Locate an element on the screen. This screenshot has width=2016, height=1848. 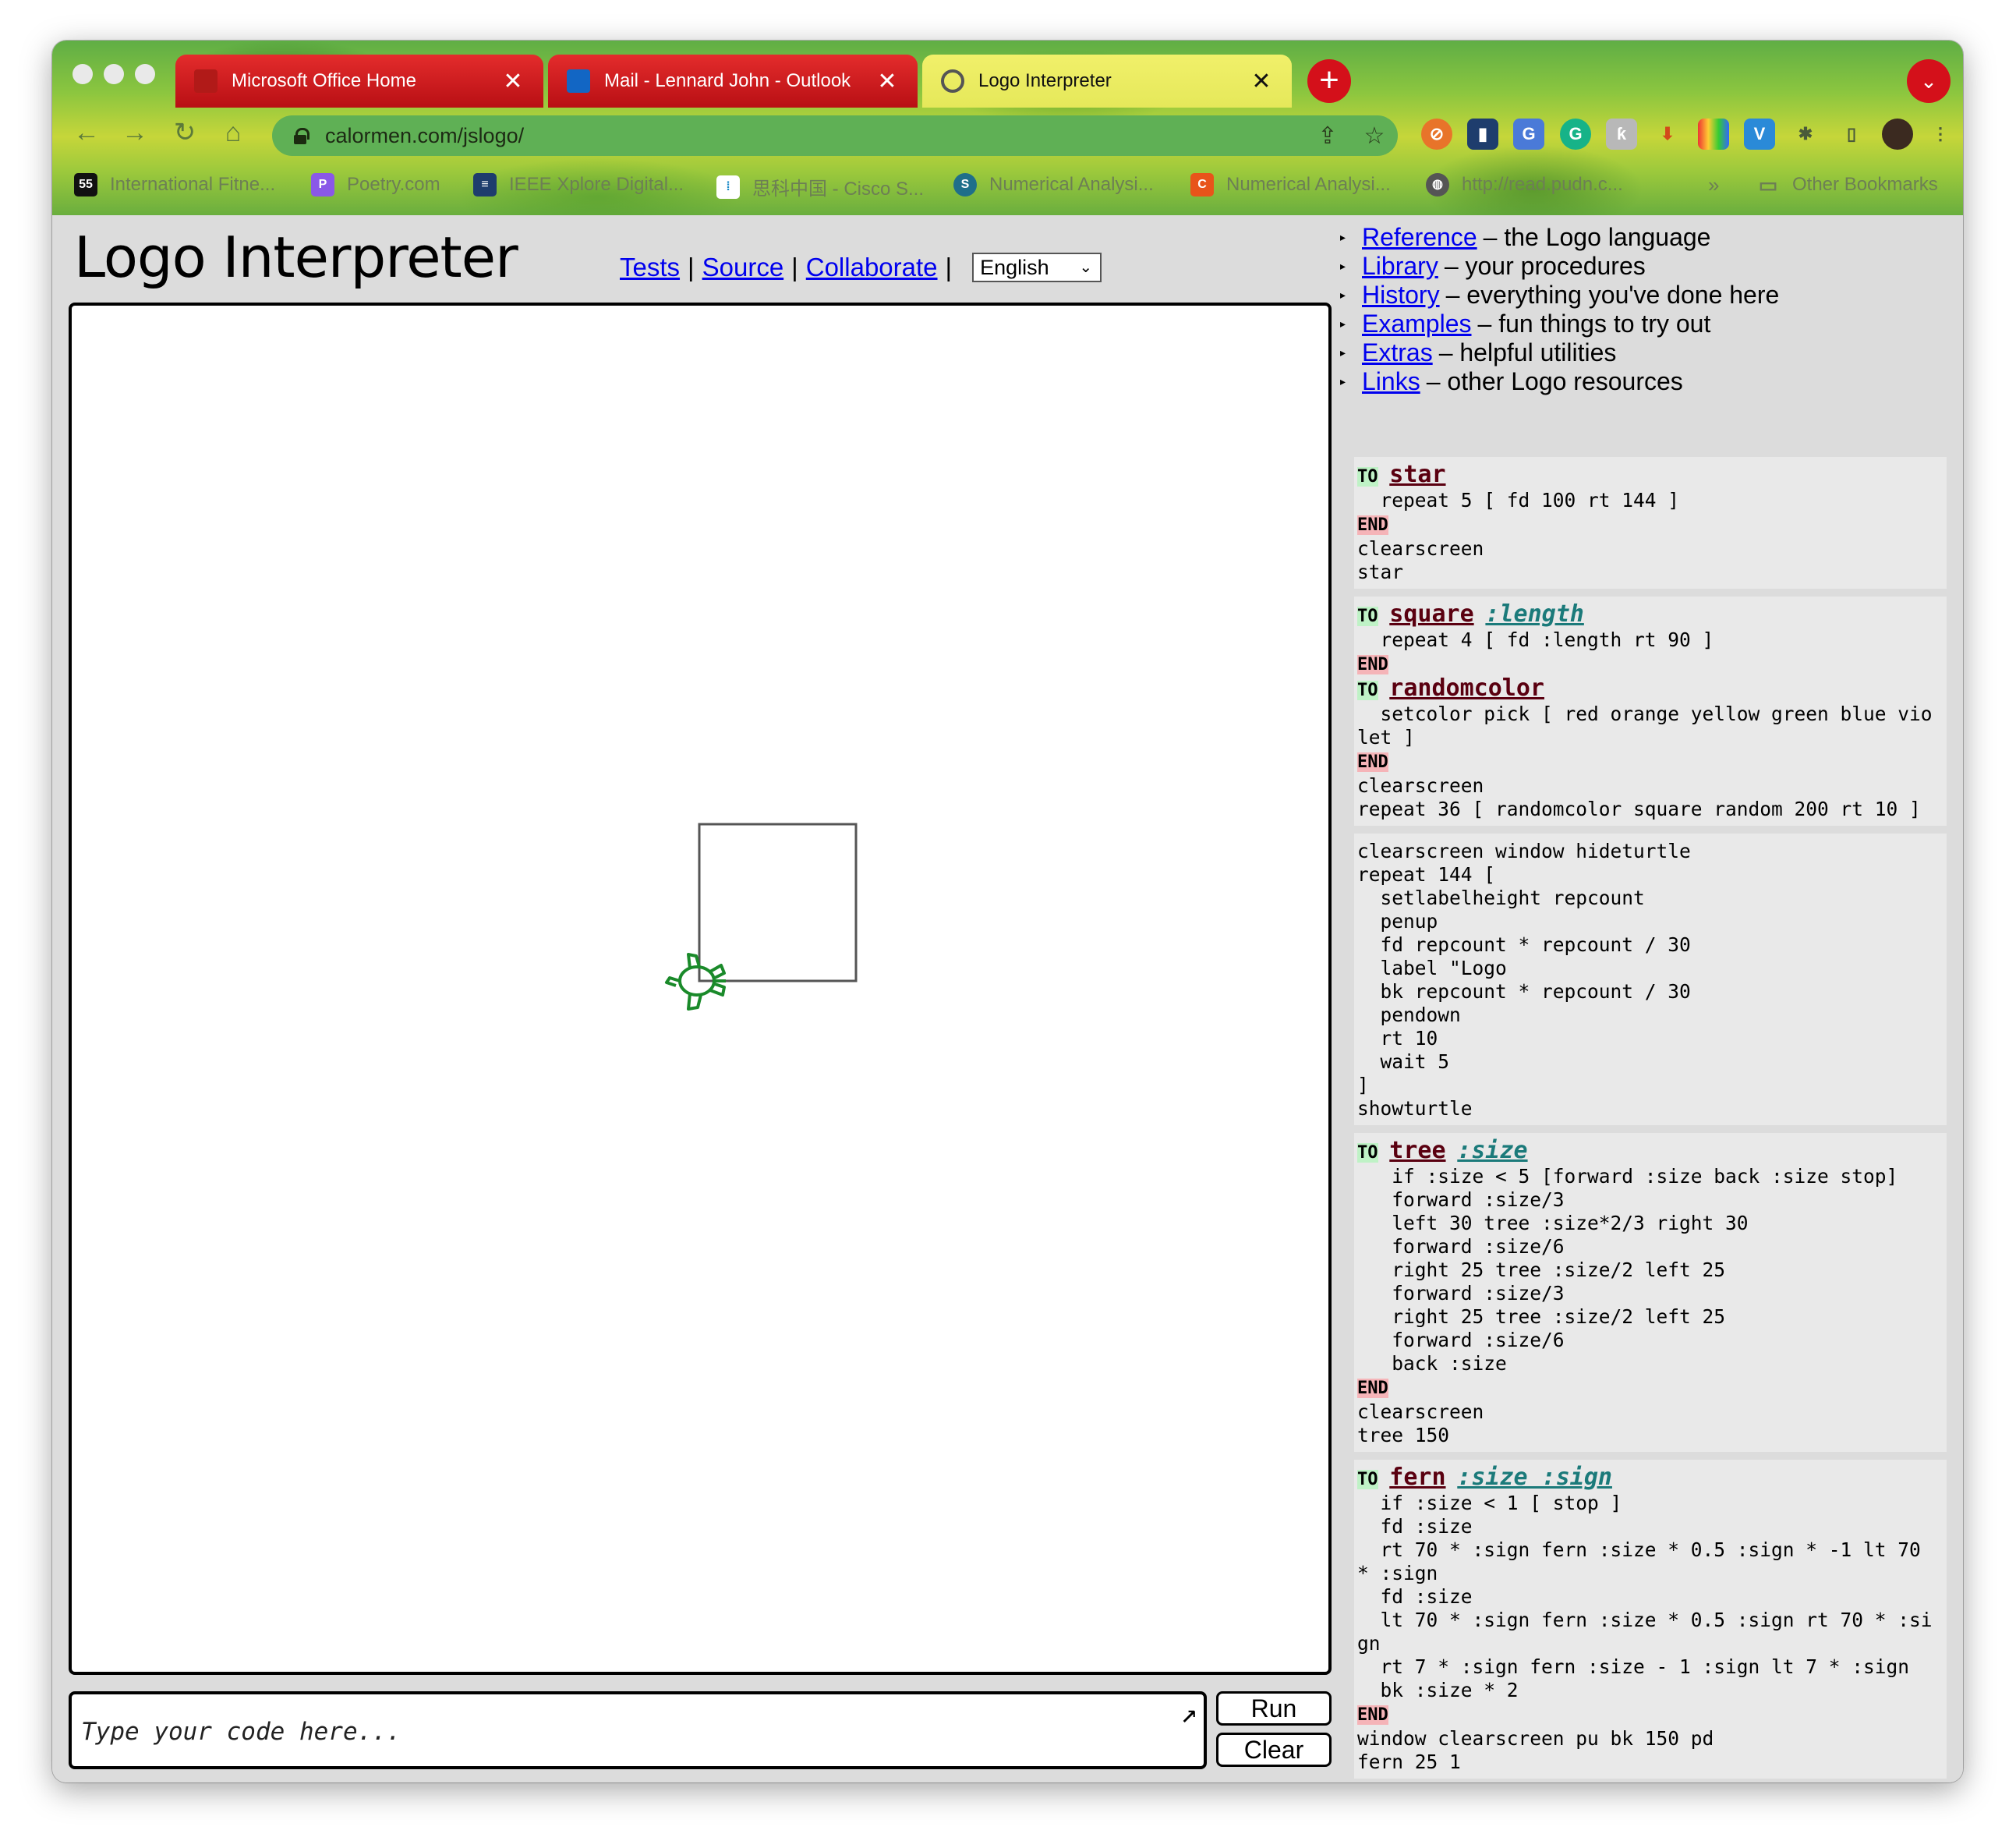
reference-link: Reference is located at coordinates (1419, 238).